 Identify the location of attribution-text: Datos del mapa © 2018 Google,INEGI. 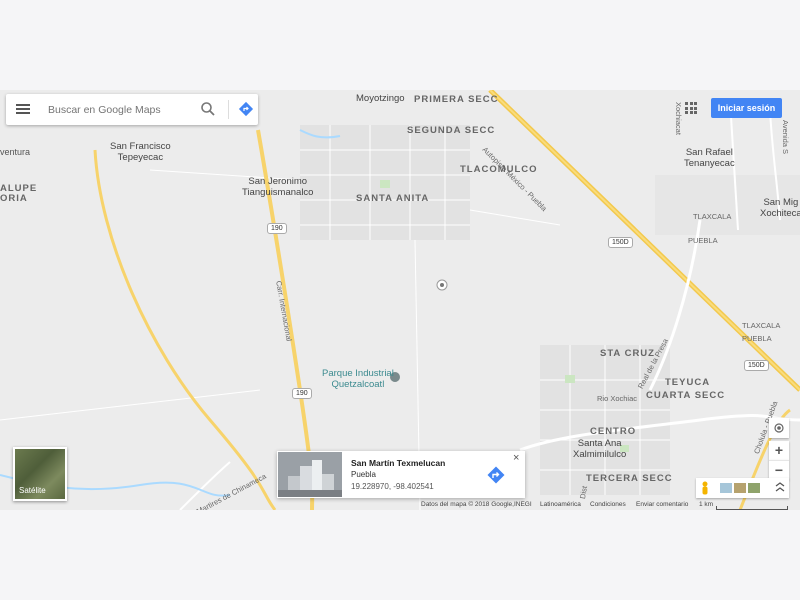
(476, 504).